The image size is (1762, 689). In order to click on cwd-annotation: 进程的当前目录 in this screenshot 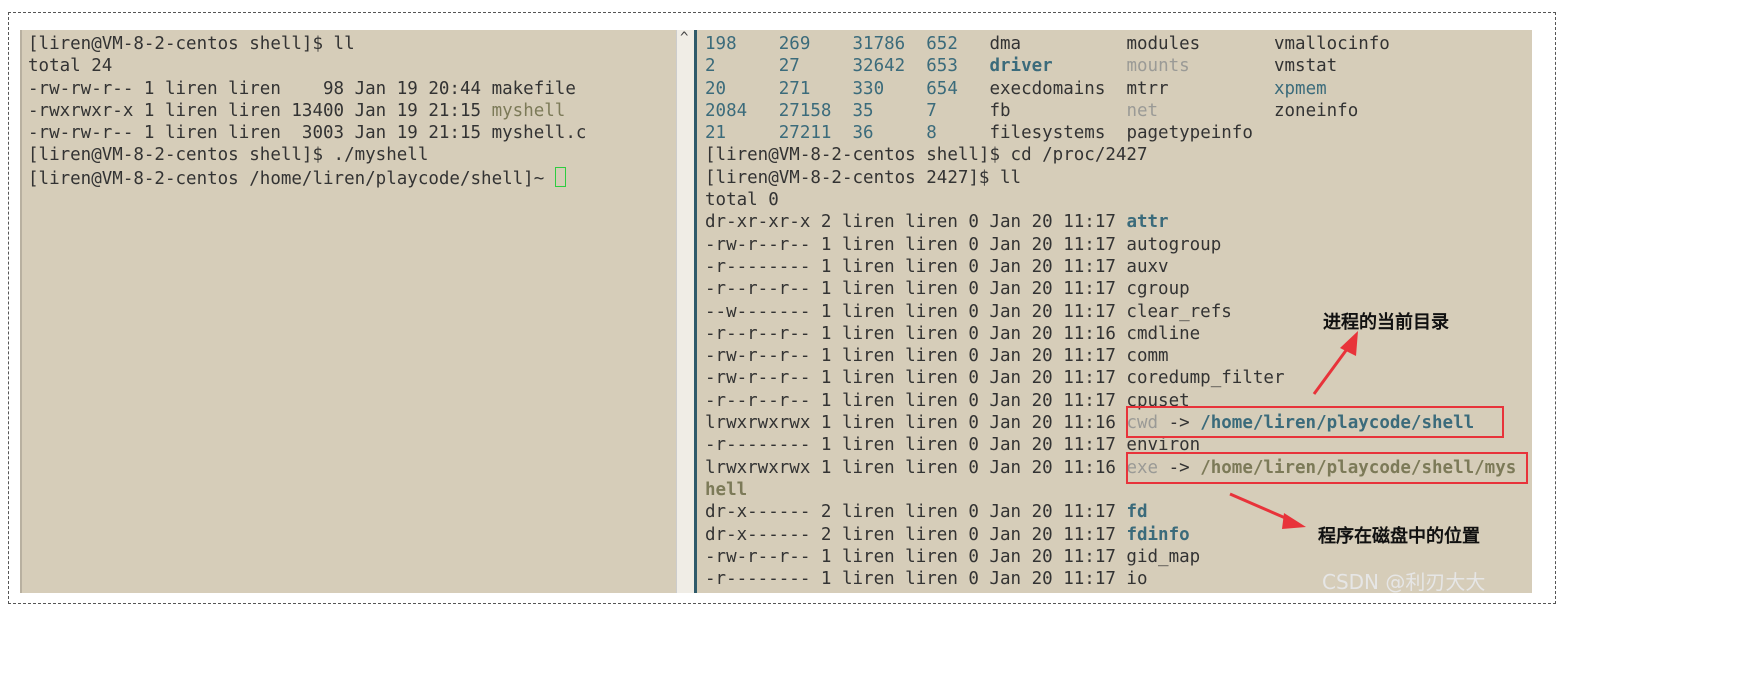, I will do `click(1386, 322)`.